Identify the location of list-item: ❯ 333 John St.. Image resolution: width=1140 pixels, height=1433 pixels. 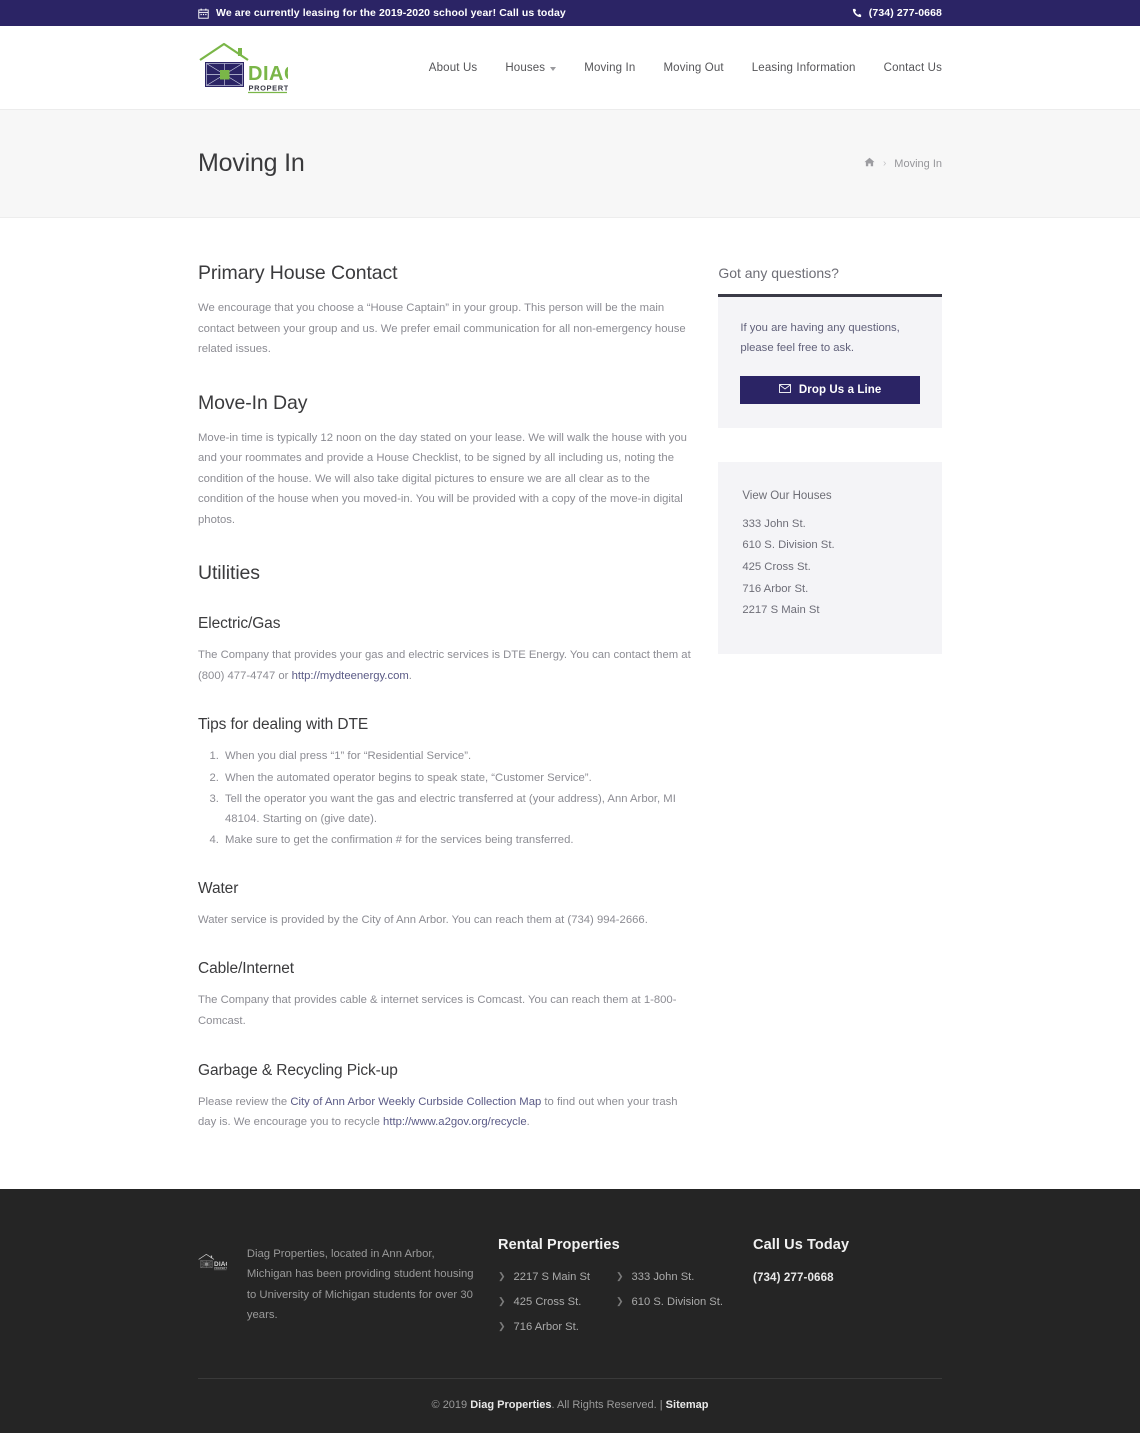
(684, 1277).